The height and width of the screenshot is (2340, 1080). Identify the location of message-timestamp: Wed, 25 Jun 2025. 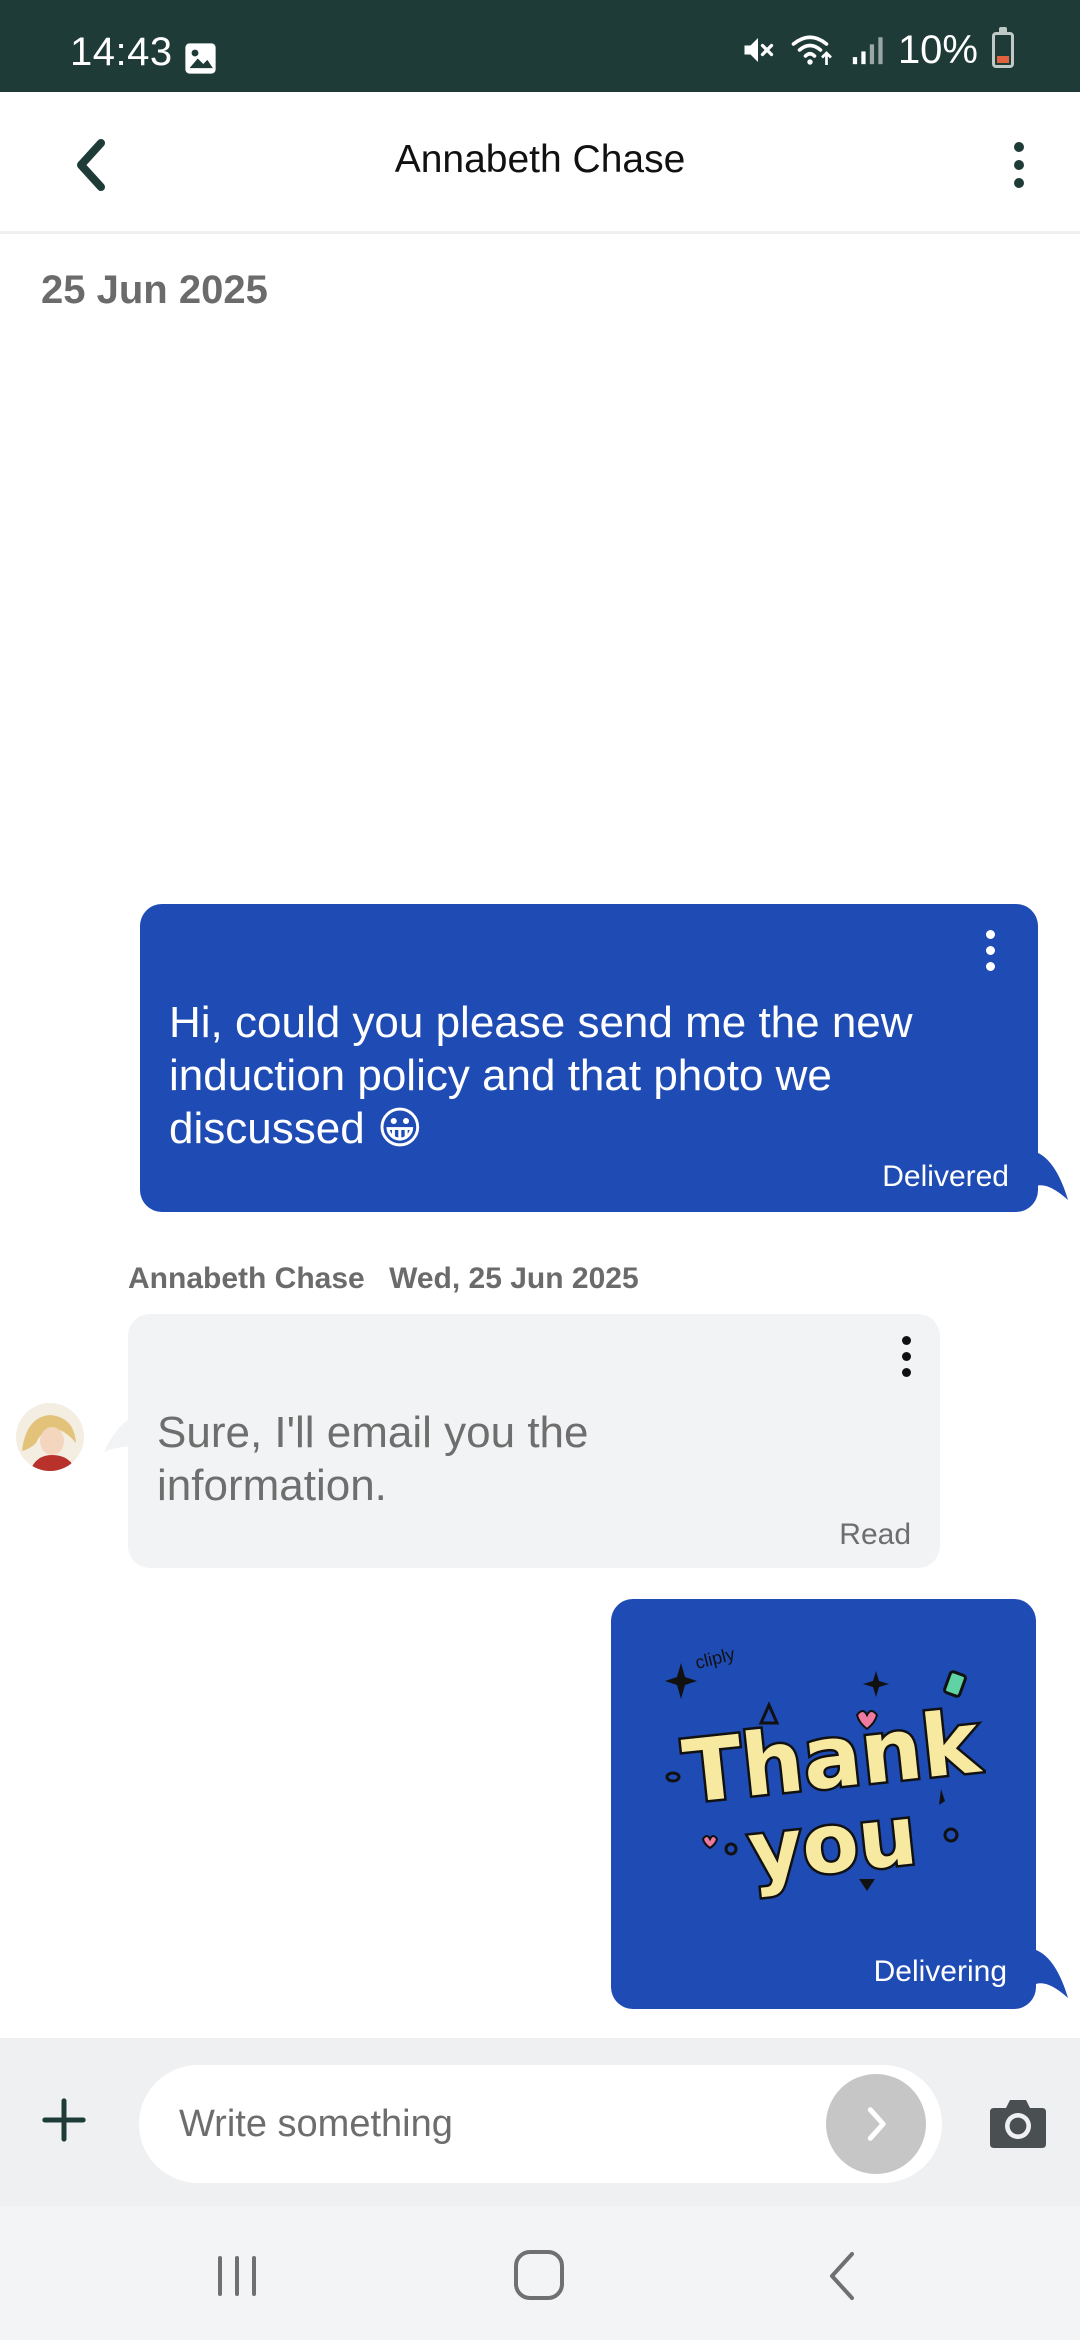
(514, 1278).